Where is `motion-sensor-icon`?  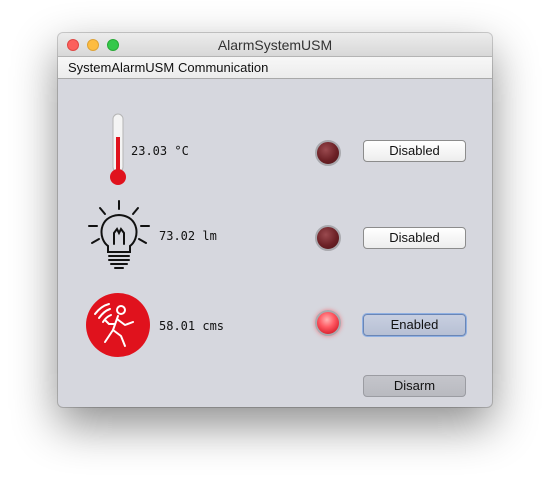
motion-sensor-icon is located at coordinates (118, 325).